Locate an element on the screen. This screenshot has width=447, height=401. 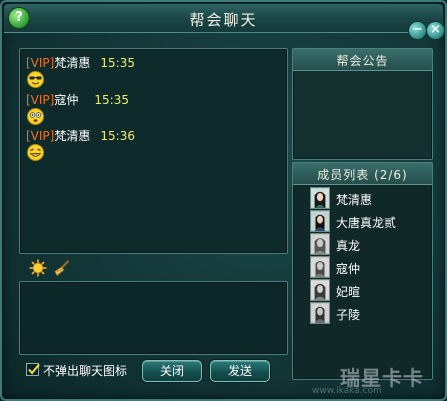
minimize-button: − is located at coordinates (417, 30).